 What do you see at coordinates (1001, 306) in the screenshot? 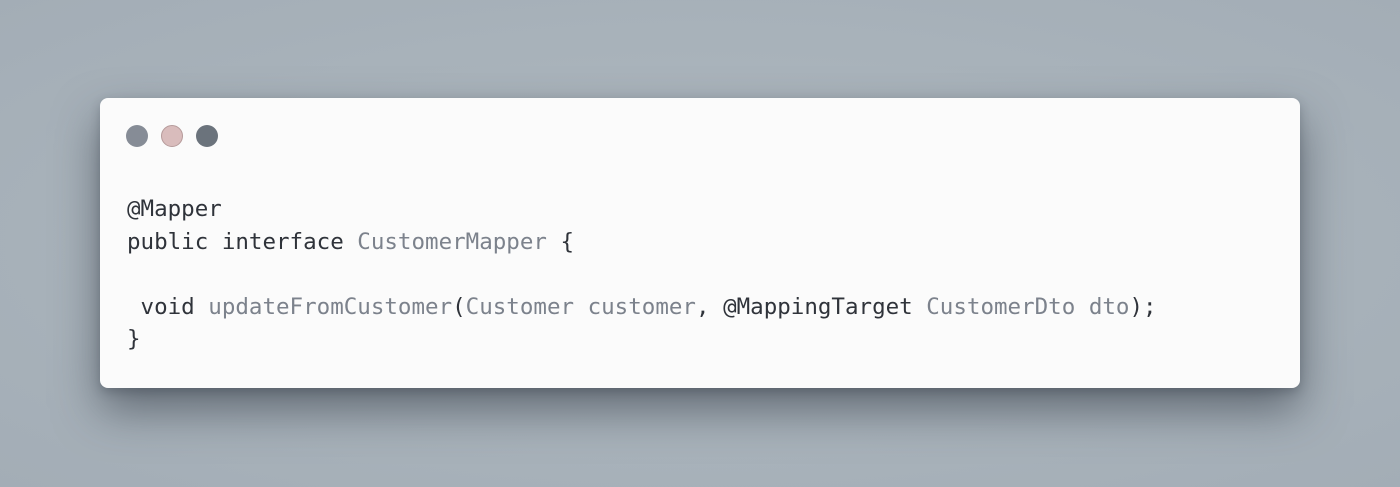
I see `param2-type: CustomerDto` at bounding box center [1001, 306].